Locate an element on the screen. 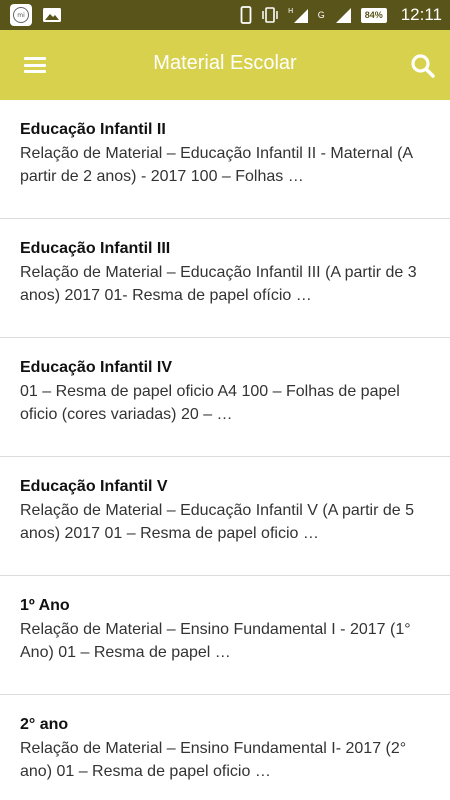 The height and width of the screenshot is (800, 450). post-title: 1º Ano is located at coordinates (45, 605).